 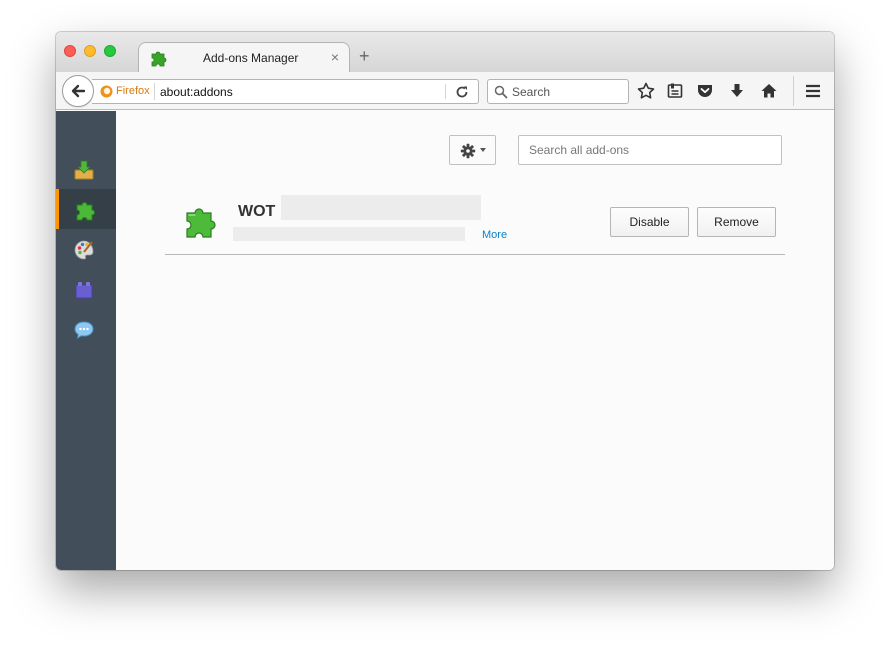 I want to click on zoom-window-button, so click(x=110, y=51).